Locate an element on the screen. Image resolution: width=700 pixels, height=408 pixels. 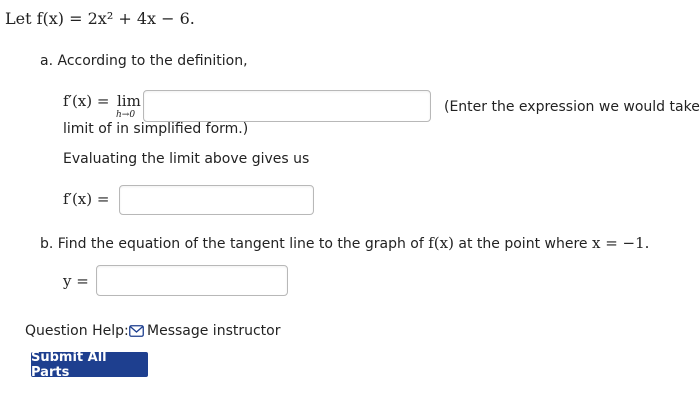
tangent-line-input is located at coordinates (192, 280).